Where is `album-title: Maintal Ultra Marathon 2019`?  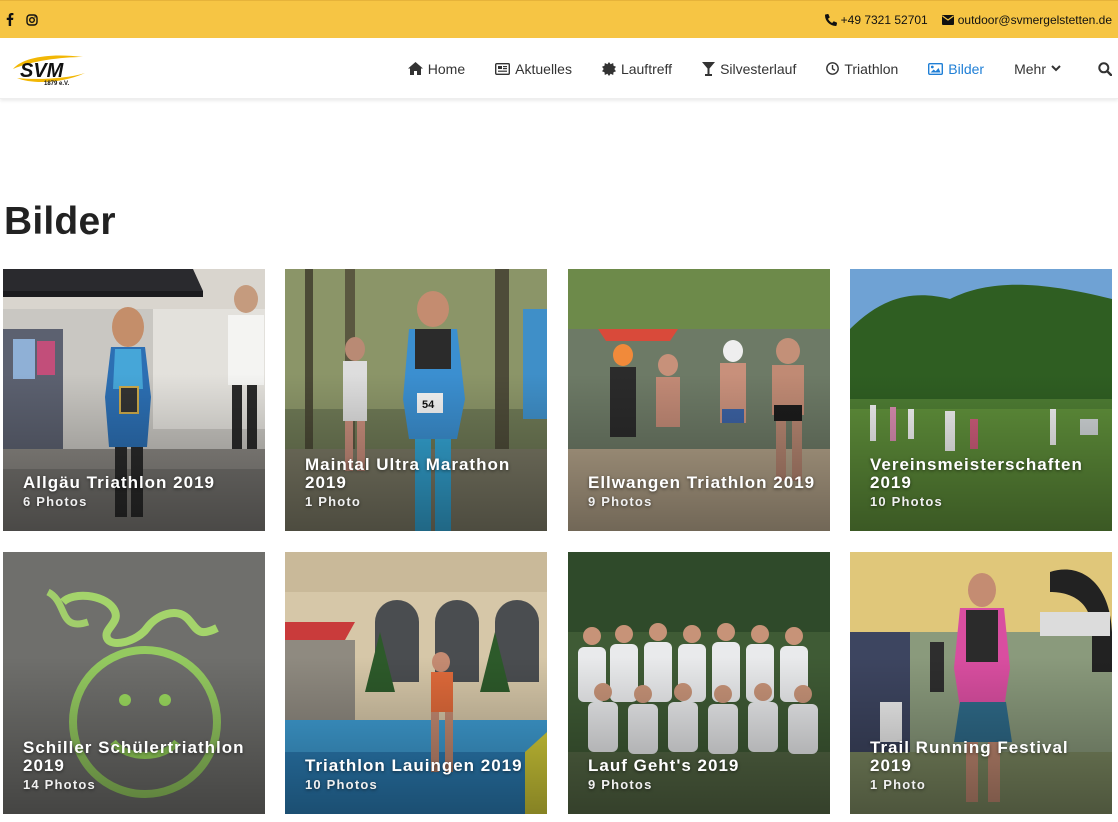
album-title: Maintal Ultra Marathon 2019 is located at coordinates (408, 473).